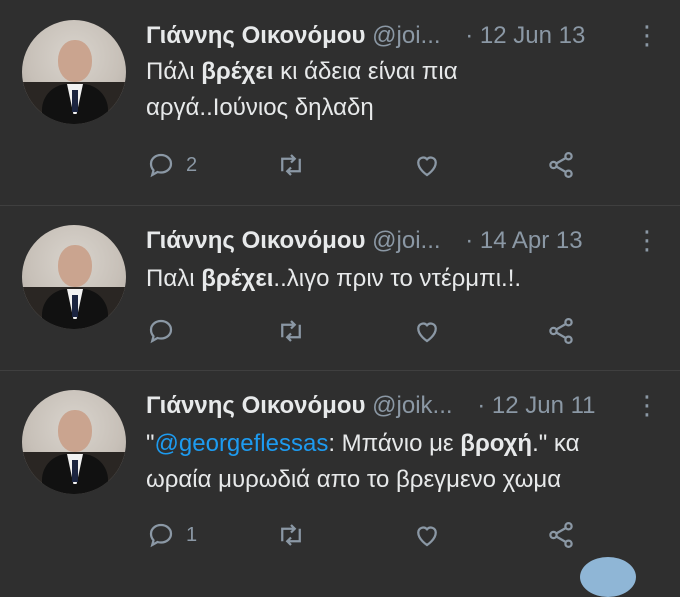 The image size is (680, 597). I want to click on compose-fab-partial, so click(608, 577).